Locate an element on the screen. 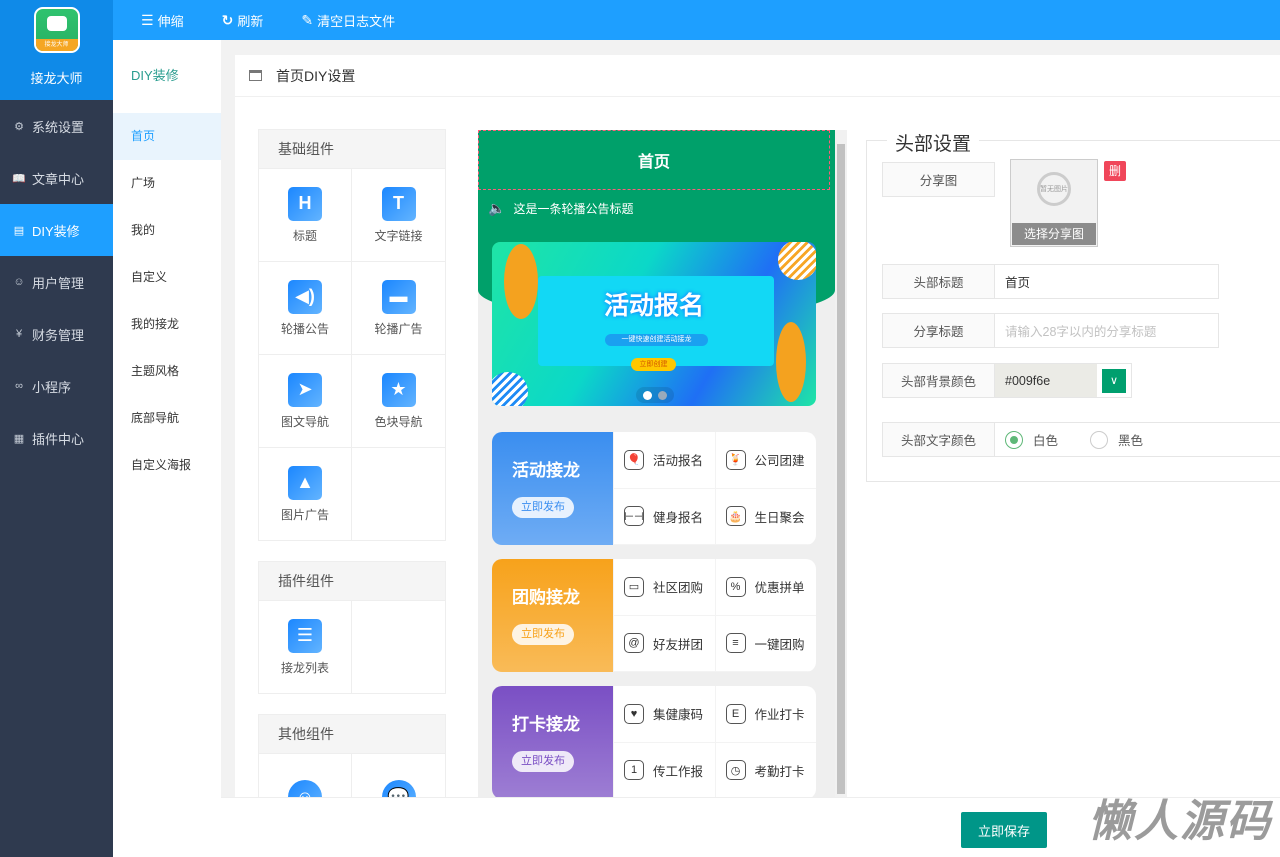 The image size is (1280, 857). category-item: % 优惠拼单 is located at coordinates (765, 587).